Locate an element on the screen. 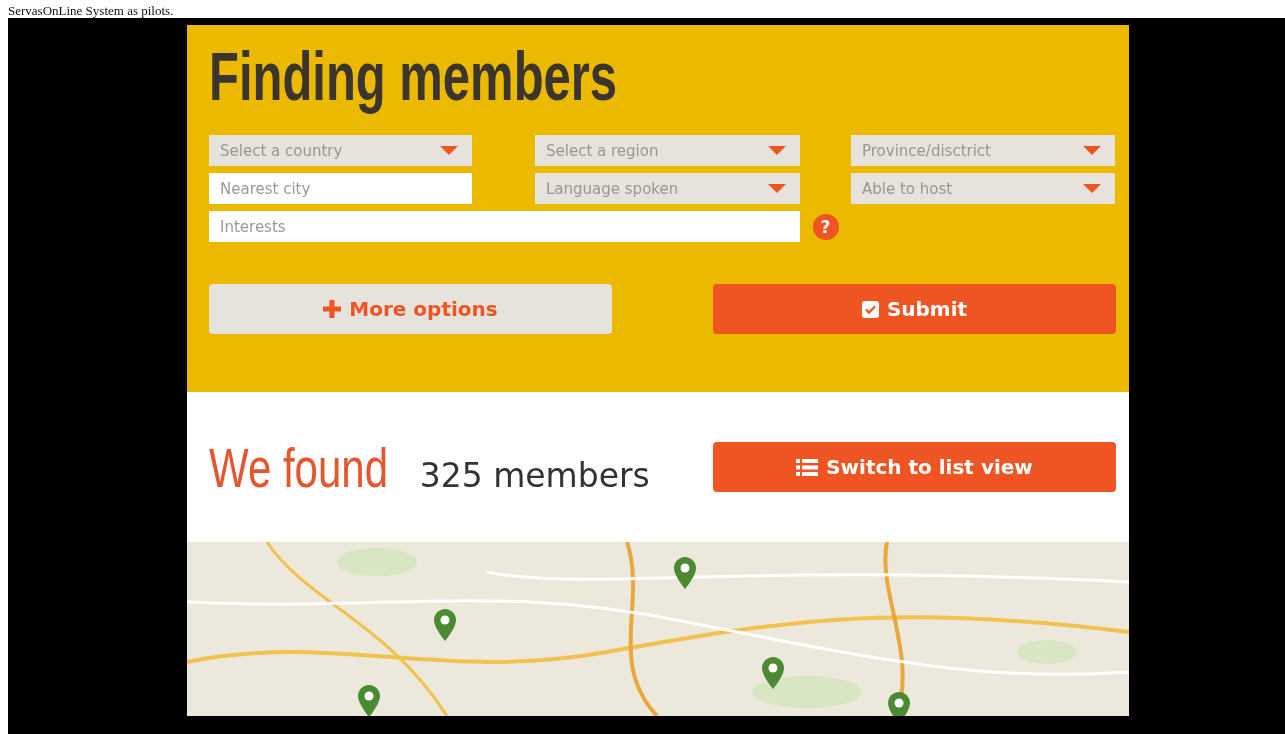  page-title: Finding members is located at coordinates (413, 76).